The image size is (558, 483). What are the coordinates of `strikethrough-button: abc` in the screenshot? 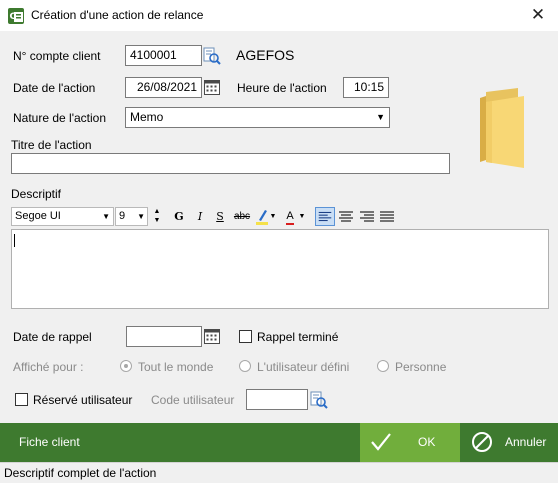 It's located at (242, 216).